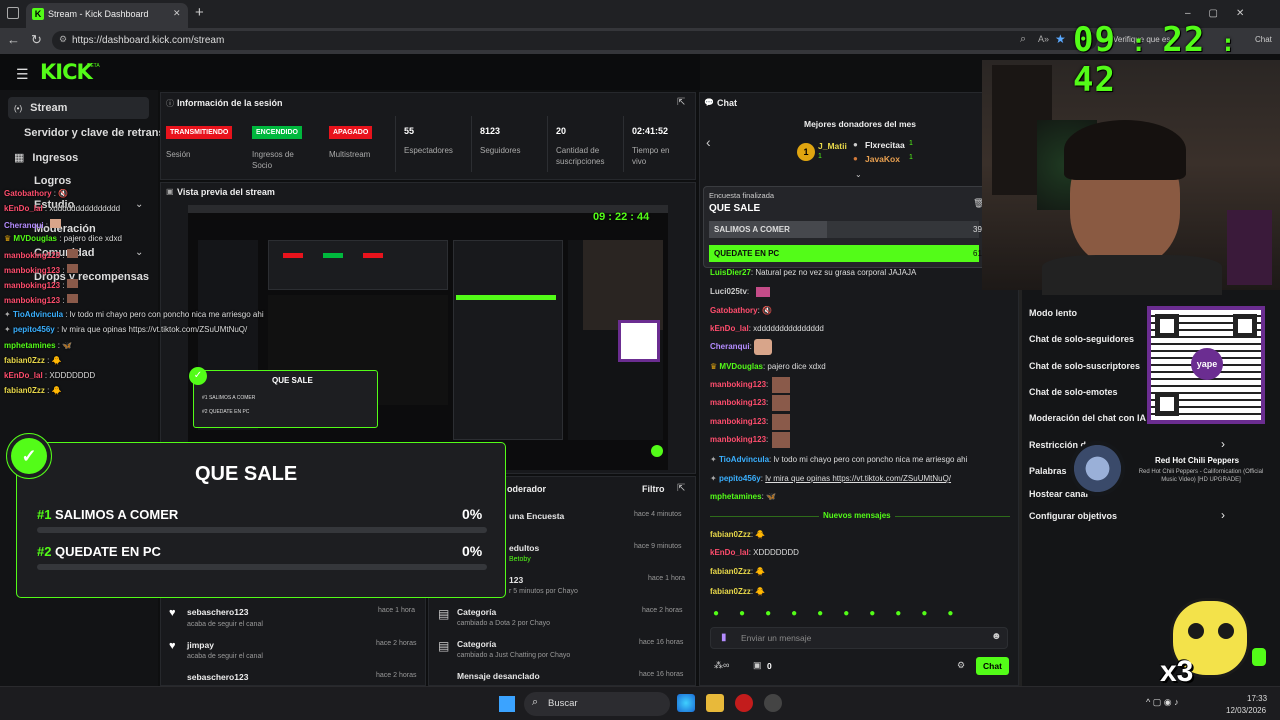 This screenshot has height=720, width=1280. Describe the element at coordinates (200, 645) in the screenshot. I see `follower-name: jimpay` at that location.